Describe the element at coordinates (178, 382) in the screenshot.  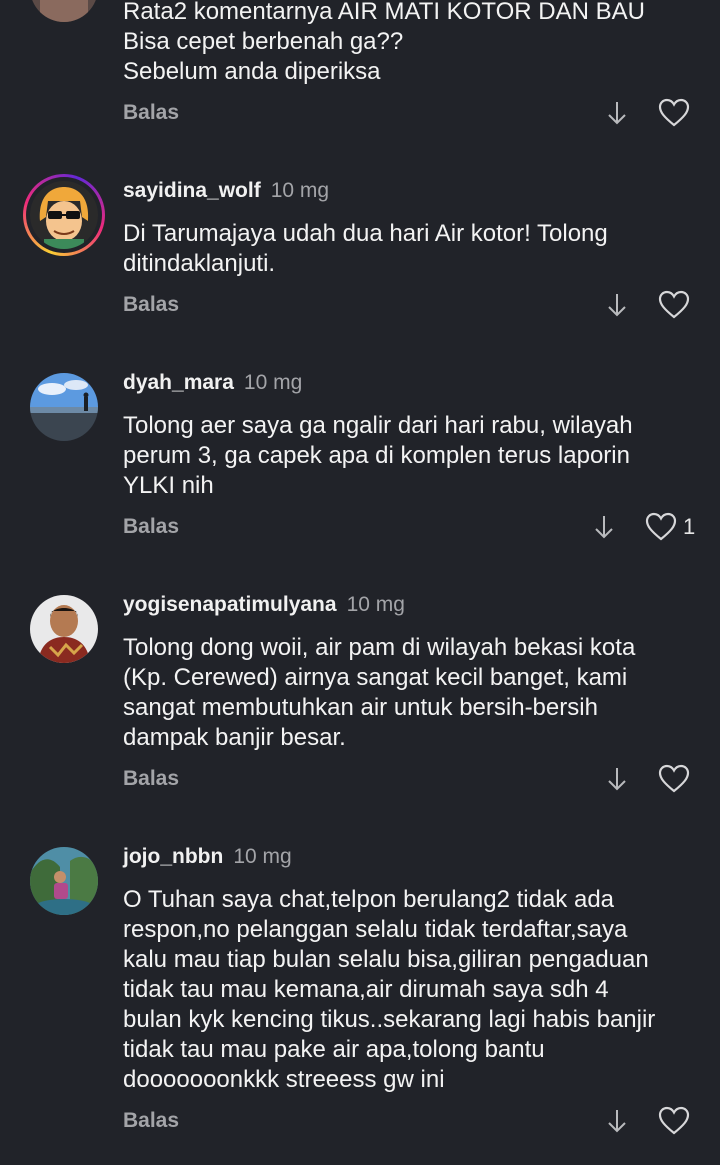
I see `username: dyah_mara` at that location.